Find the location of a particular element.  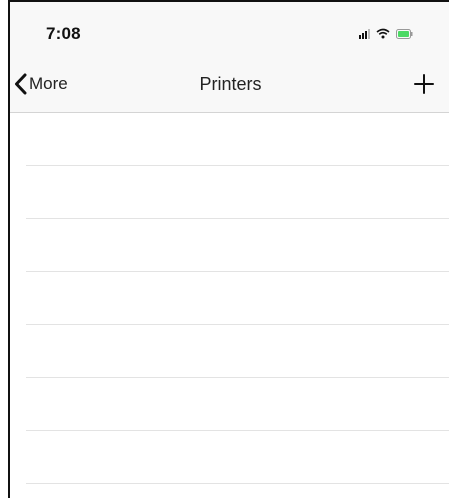

row-separator is located at coordinates (237, 483).